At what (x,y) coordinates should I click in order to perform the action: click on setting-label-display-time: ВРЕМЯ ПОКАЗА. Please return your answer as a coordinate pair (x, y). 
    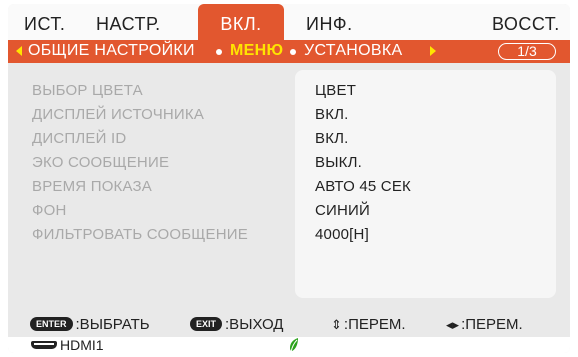
    Looking at the image, I should click on (92, 186).